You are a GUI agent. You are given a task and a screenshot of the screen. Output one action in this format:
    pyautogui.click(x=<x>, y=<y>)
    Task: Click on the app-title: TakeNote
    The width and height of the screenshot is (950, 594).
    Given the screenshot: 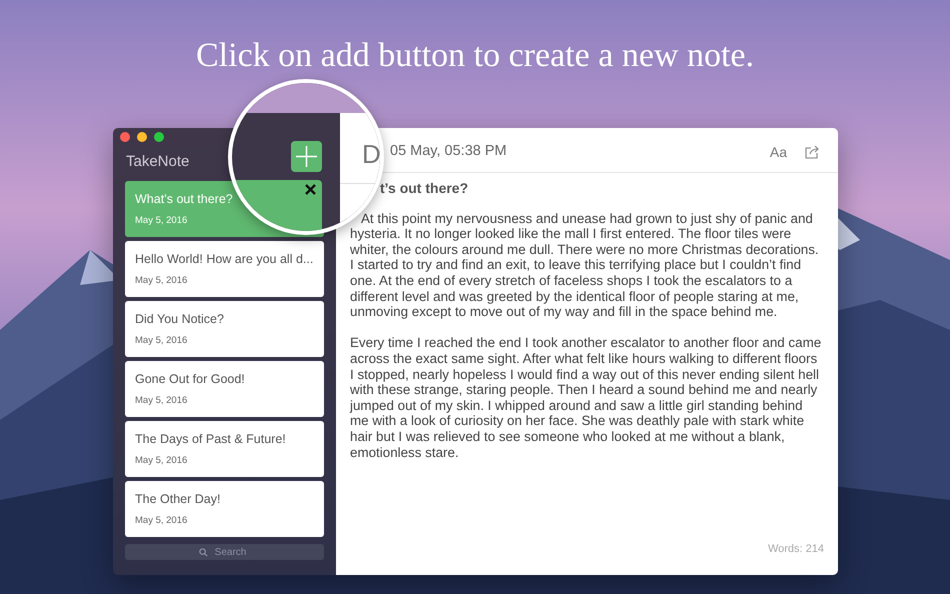 What is the action you would take?
    pyautogui.click(x=158, y=162)
    